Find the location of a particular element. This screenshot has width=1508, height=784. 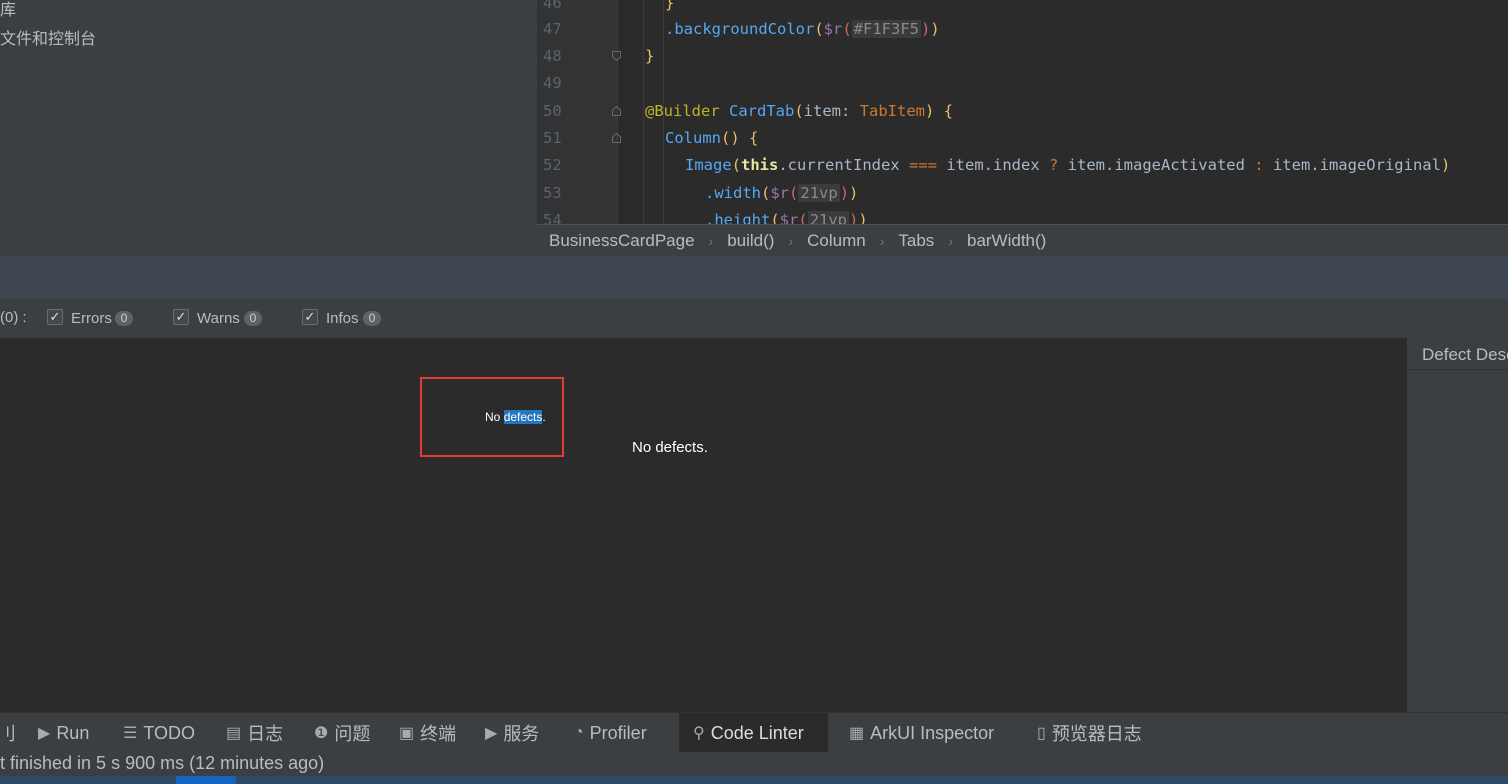

tab-label: 日志 is located at coordinates (265, 734).